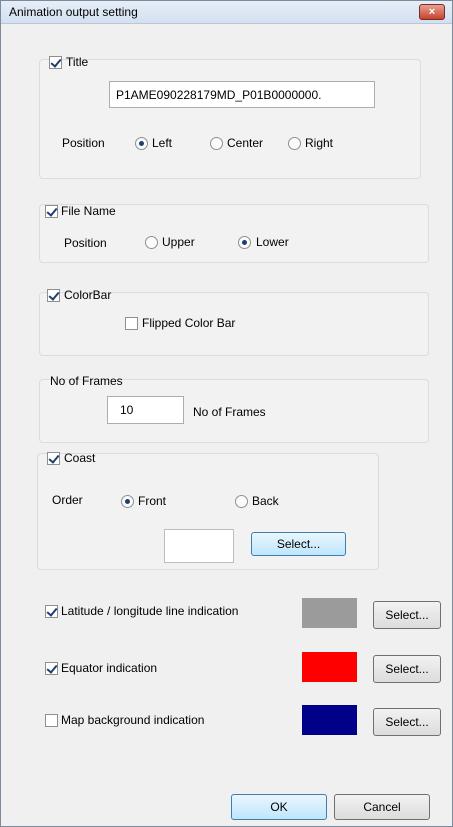 The height and width of the screenshot is (827, 453). What do you see at coordinates (51, 668) in the screenshot?
I see `equator-checkbox` at bounding box center [51, 668].